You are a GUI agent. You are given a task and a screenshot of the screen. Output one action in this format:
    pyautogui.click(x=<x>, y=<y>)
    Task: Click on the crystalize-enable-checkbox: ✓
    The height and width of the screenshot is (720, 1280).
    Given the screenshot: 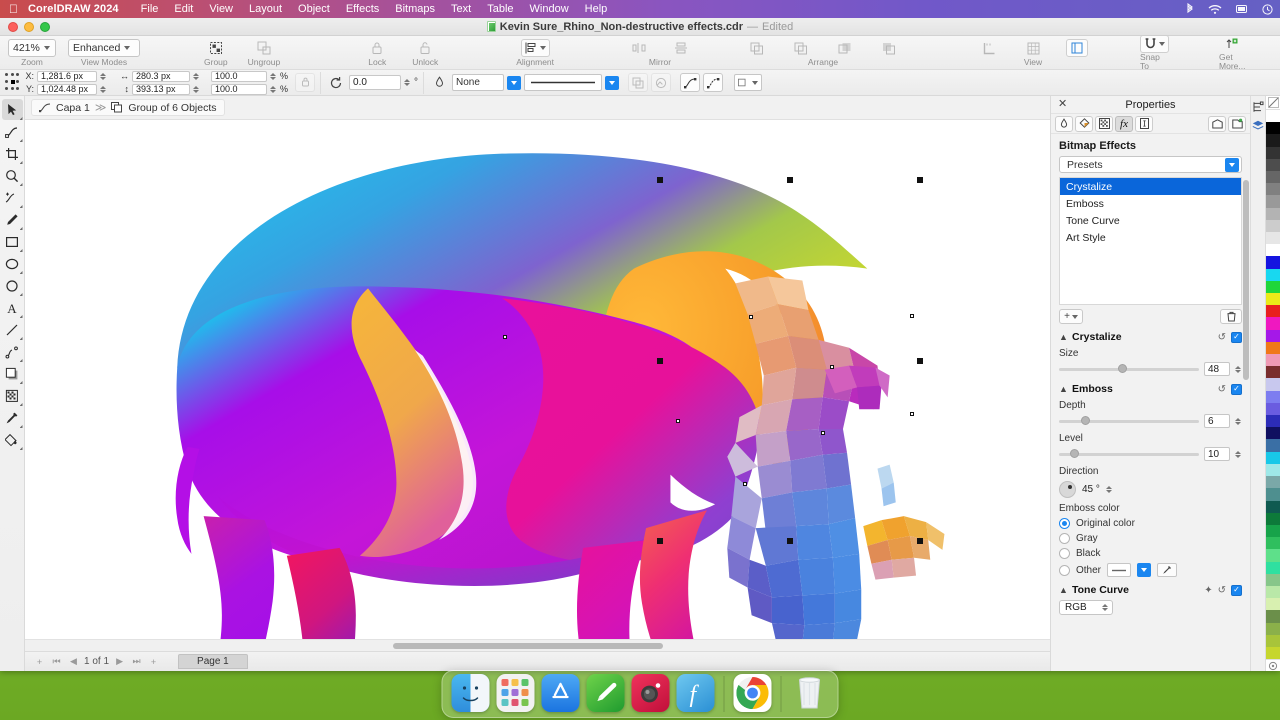 What is the action you would take?
    pyautogui.click(x=1236, y=337)
    